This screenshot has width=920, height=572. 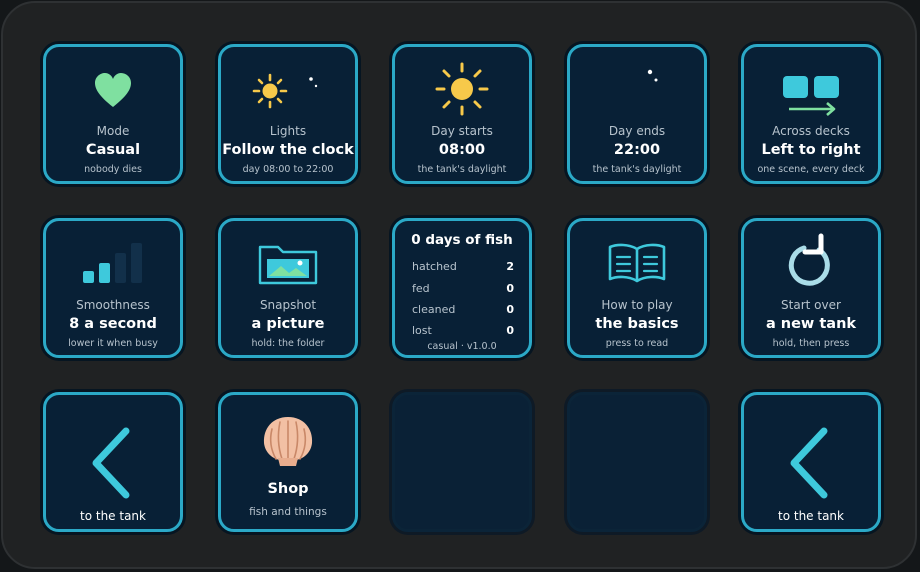 What do you see at coordinates (637, 288) in the screenshot?
I see `how-to-play-key: How to play the basics press to read` at bounding box center [637, 288].